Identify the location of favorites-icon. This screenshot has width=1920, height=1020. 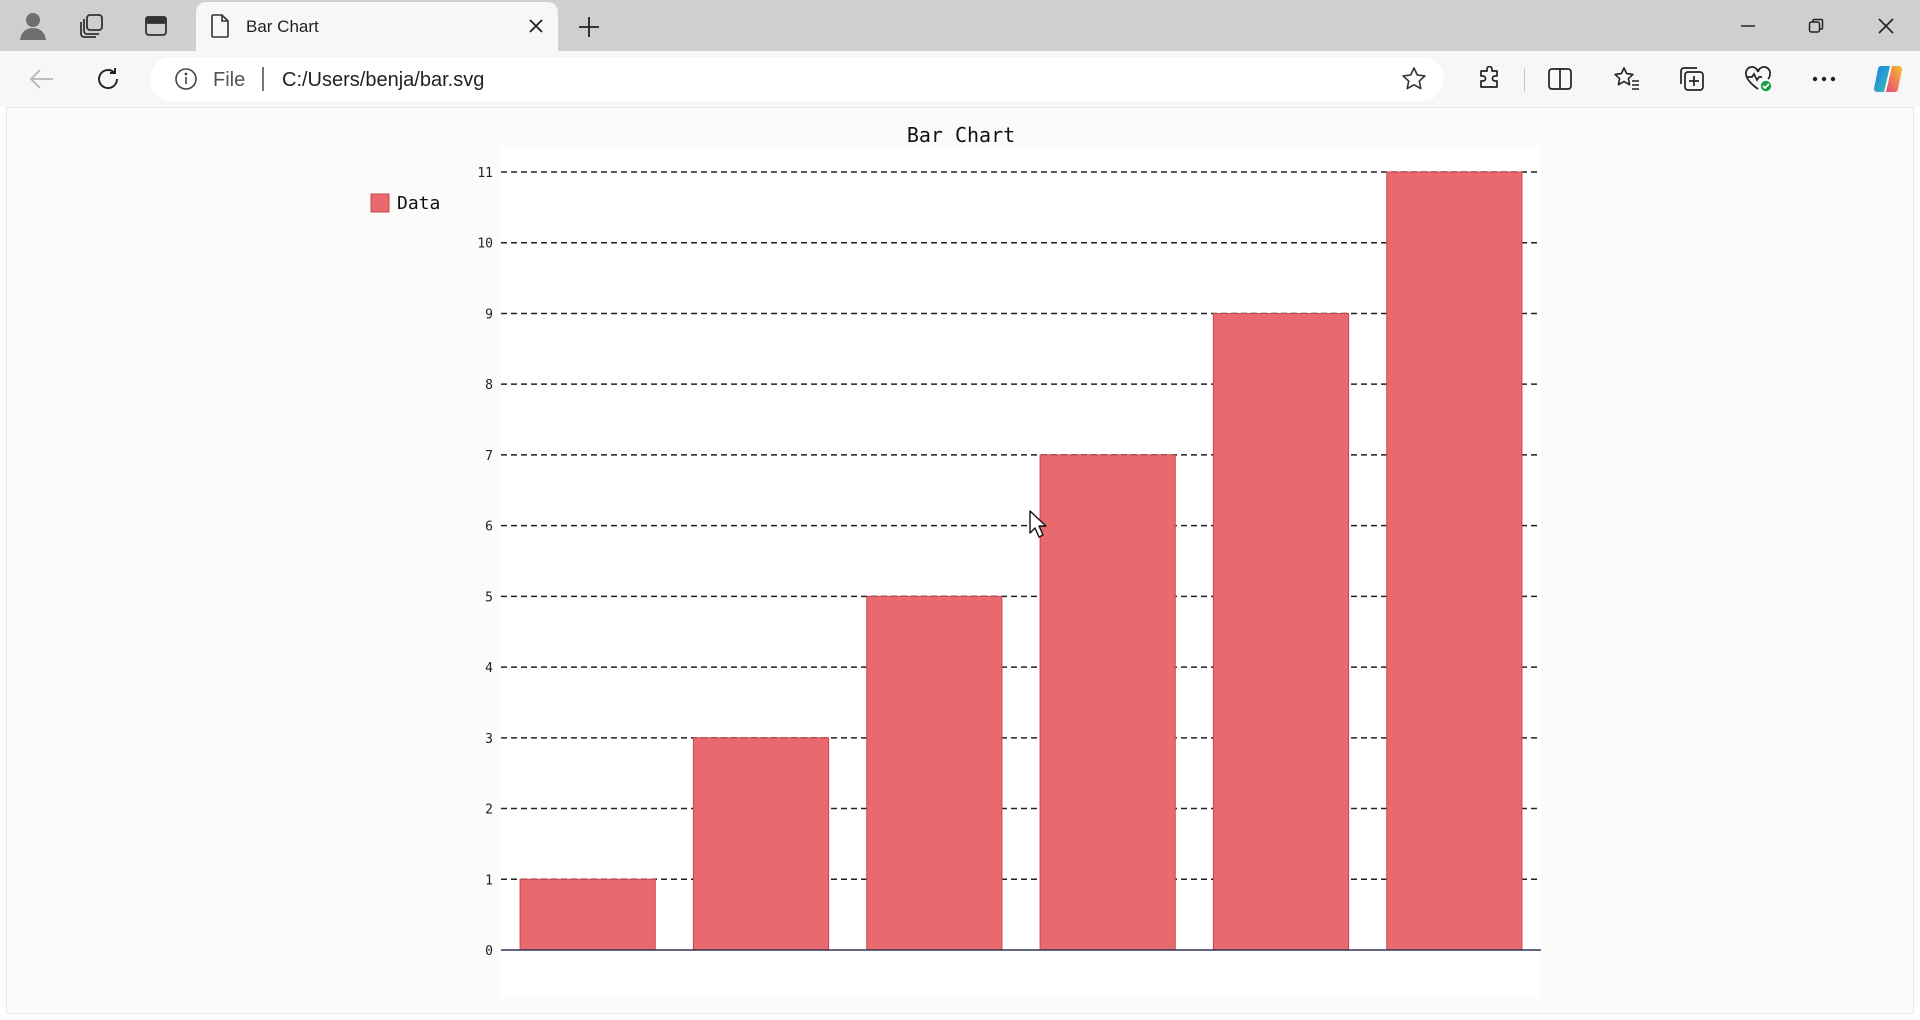
(1627, 79).